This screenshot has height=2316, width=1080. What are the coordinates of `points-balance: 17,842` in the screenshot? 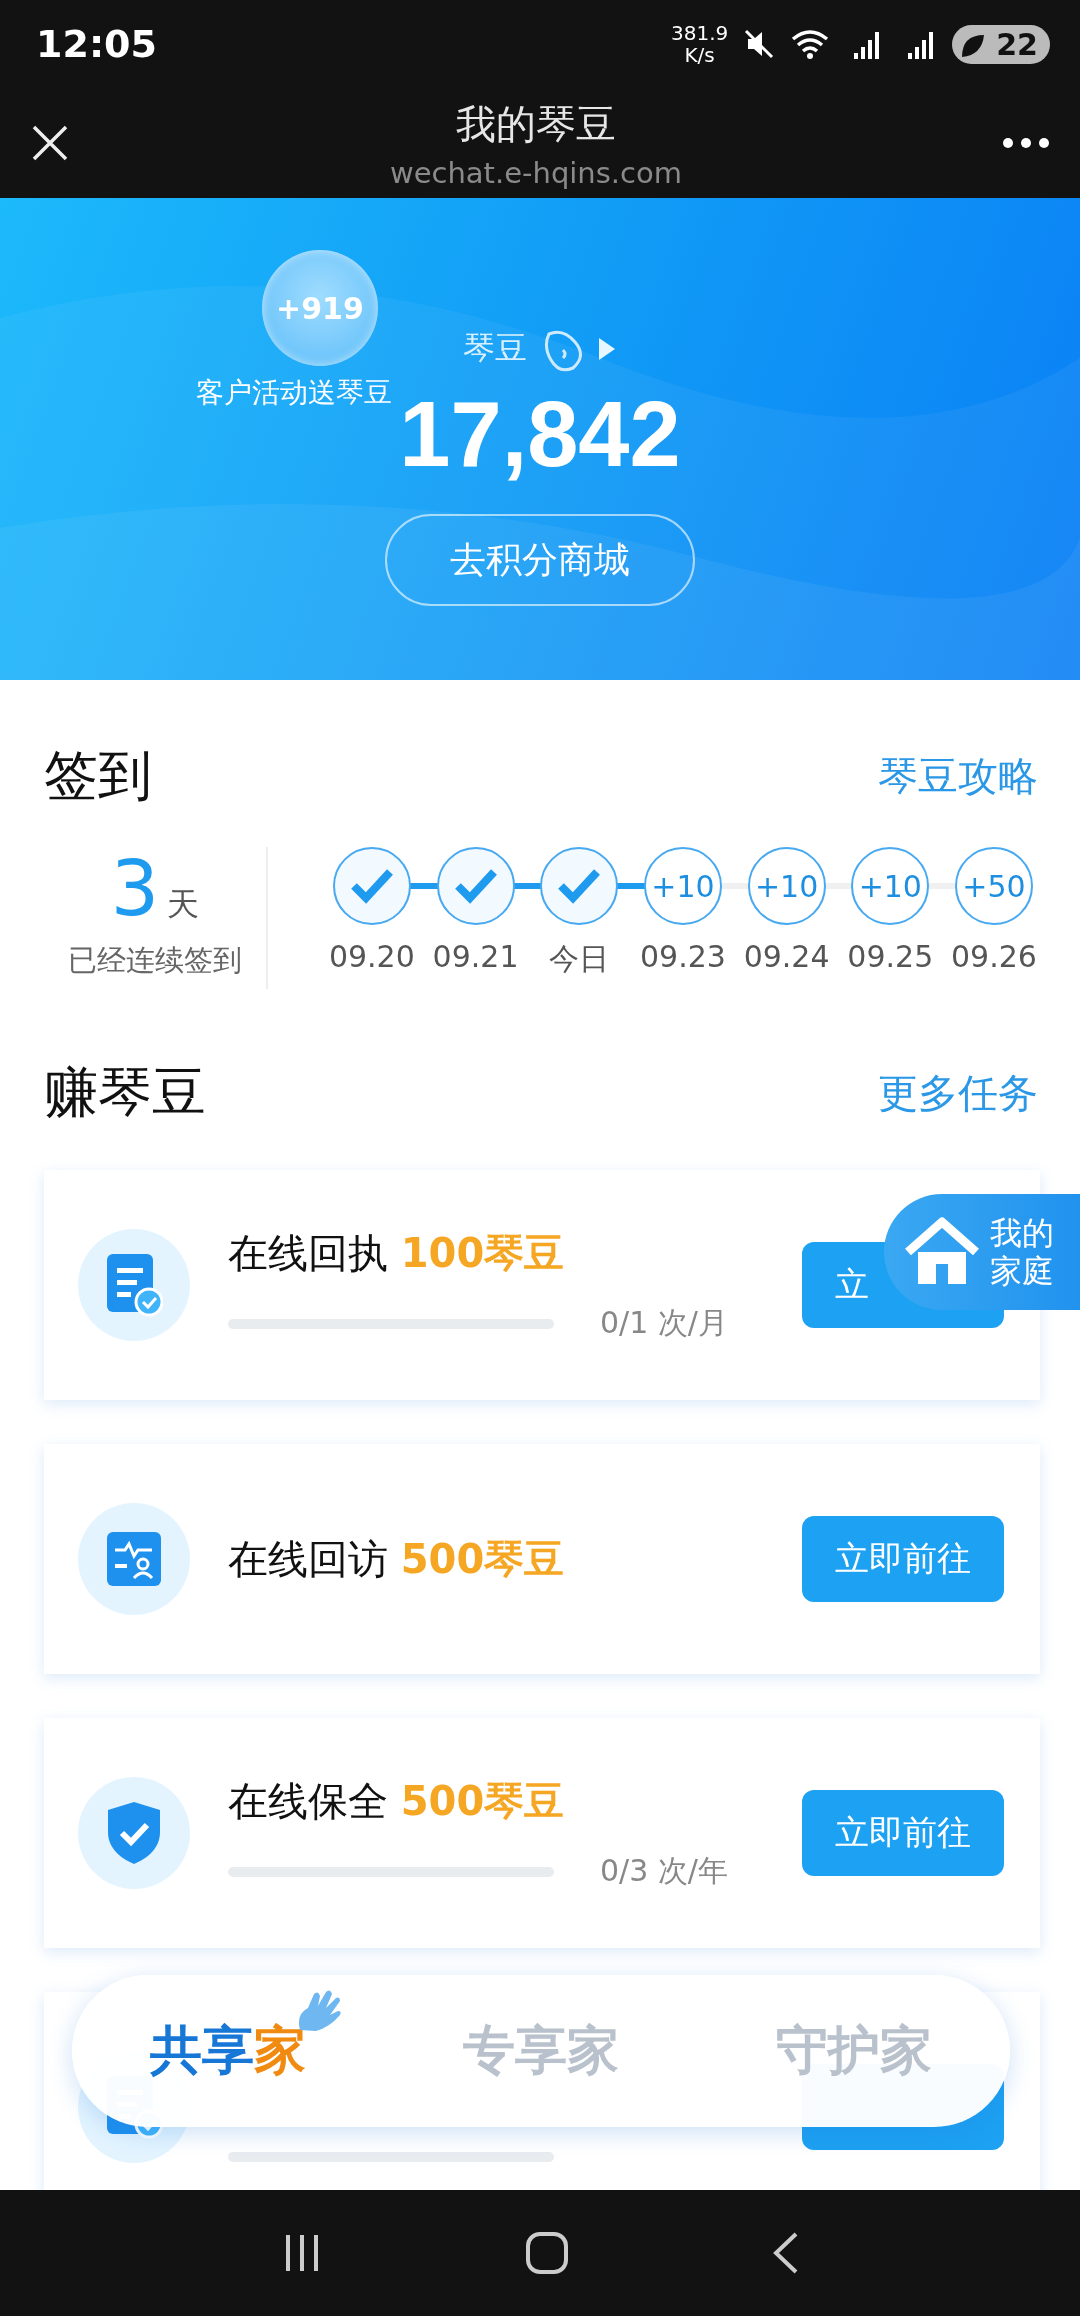 It's located at (540, 434).